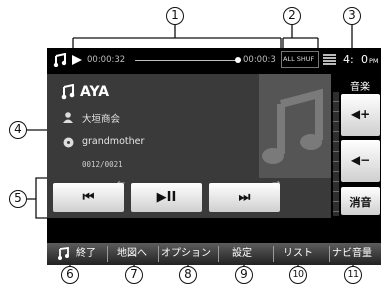 This screenshot has height=284, width=385. What do you see at coordinates (18, 199) in the screenshot?
I see `callout-5: 5` at bounding box center [18, 199].